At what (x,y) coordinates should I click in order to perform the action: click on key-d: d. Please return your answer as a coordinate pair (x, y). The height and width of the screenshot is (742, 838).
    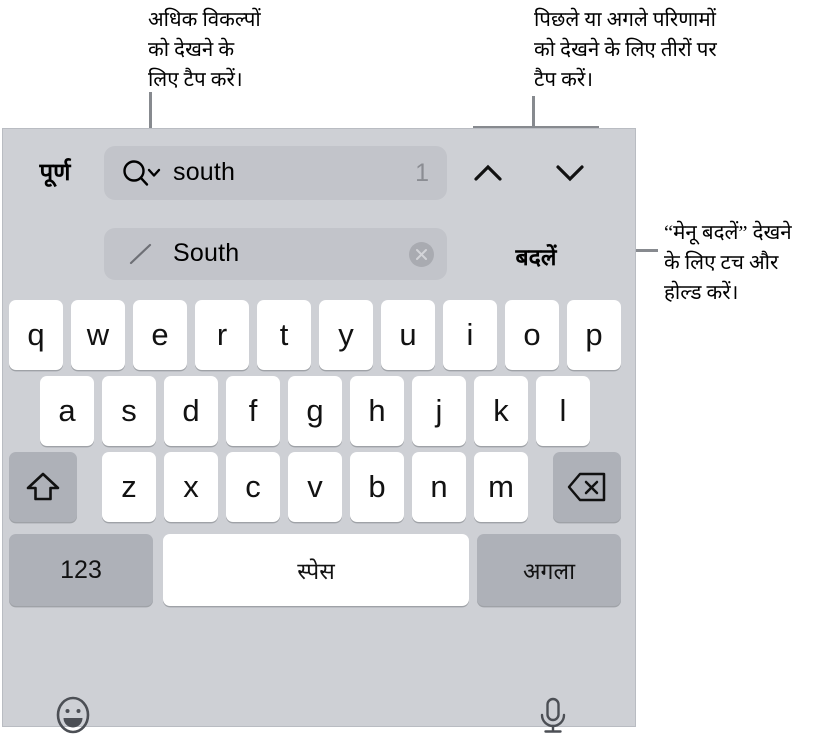
    Looking at the image, I should click on (191, 411).